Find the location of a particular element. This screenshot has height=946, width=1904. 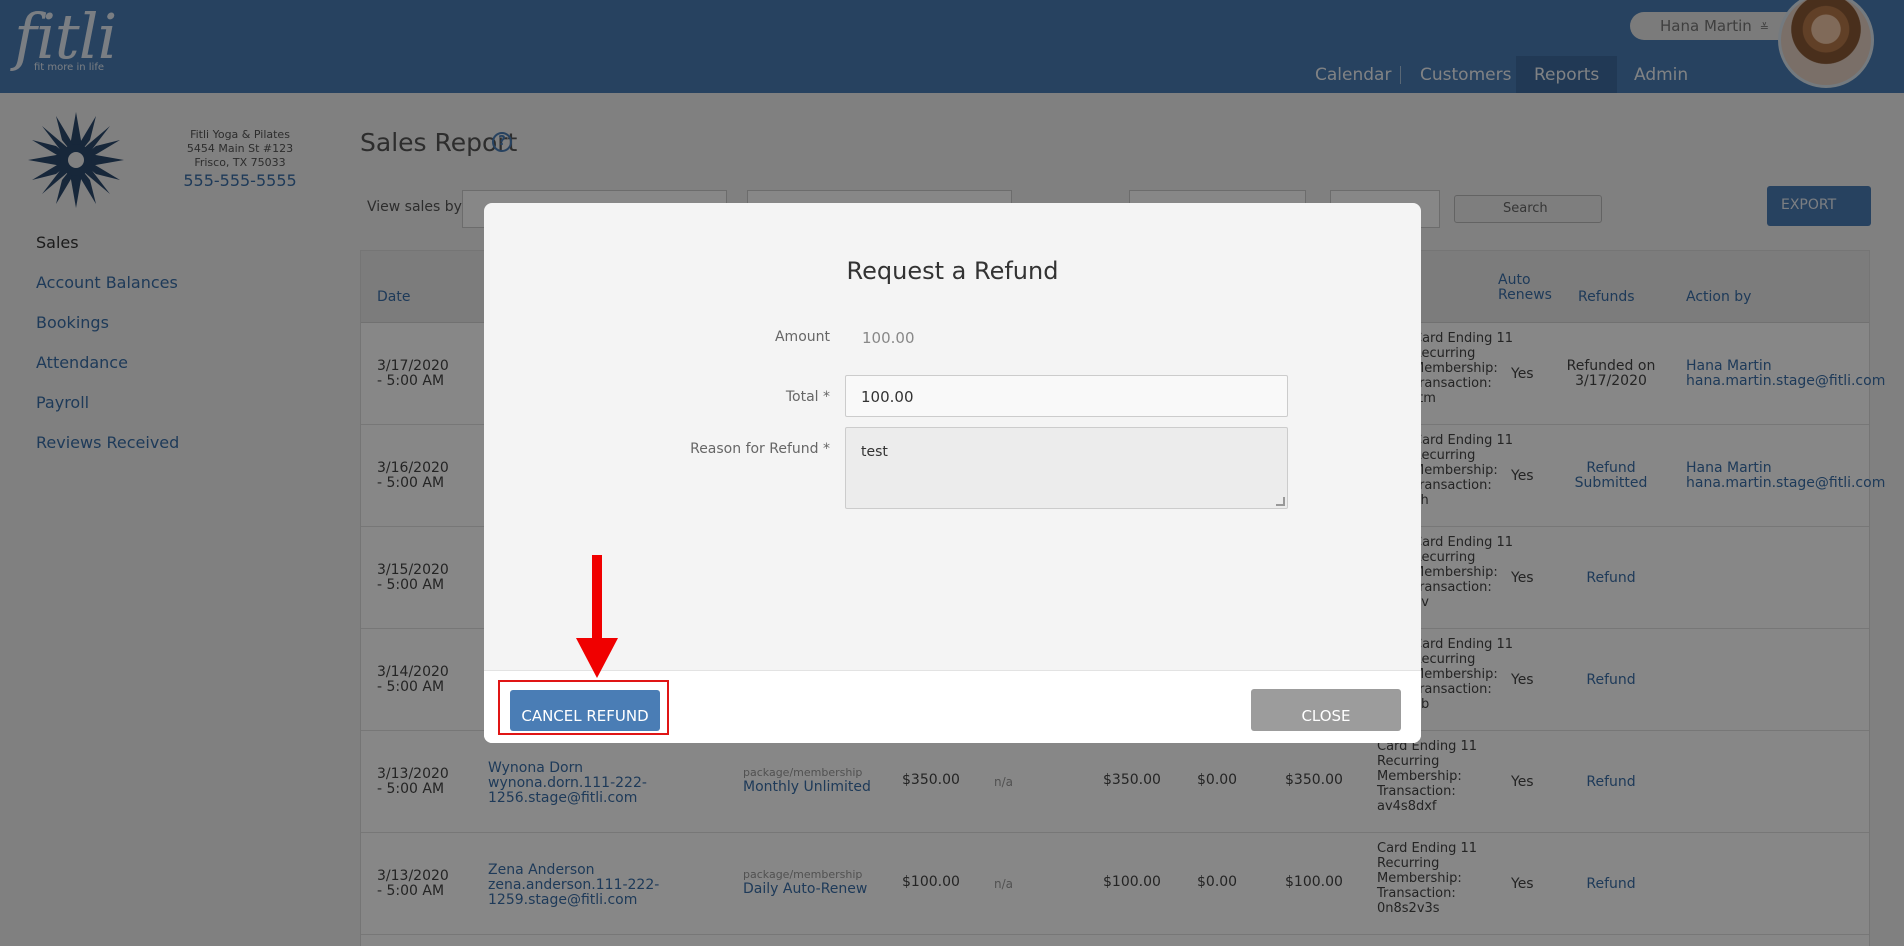

modal-title: Request a Refund is located at coordinates (952, 271).